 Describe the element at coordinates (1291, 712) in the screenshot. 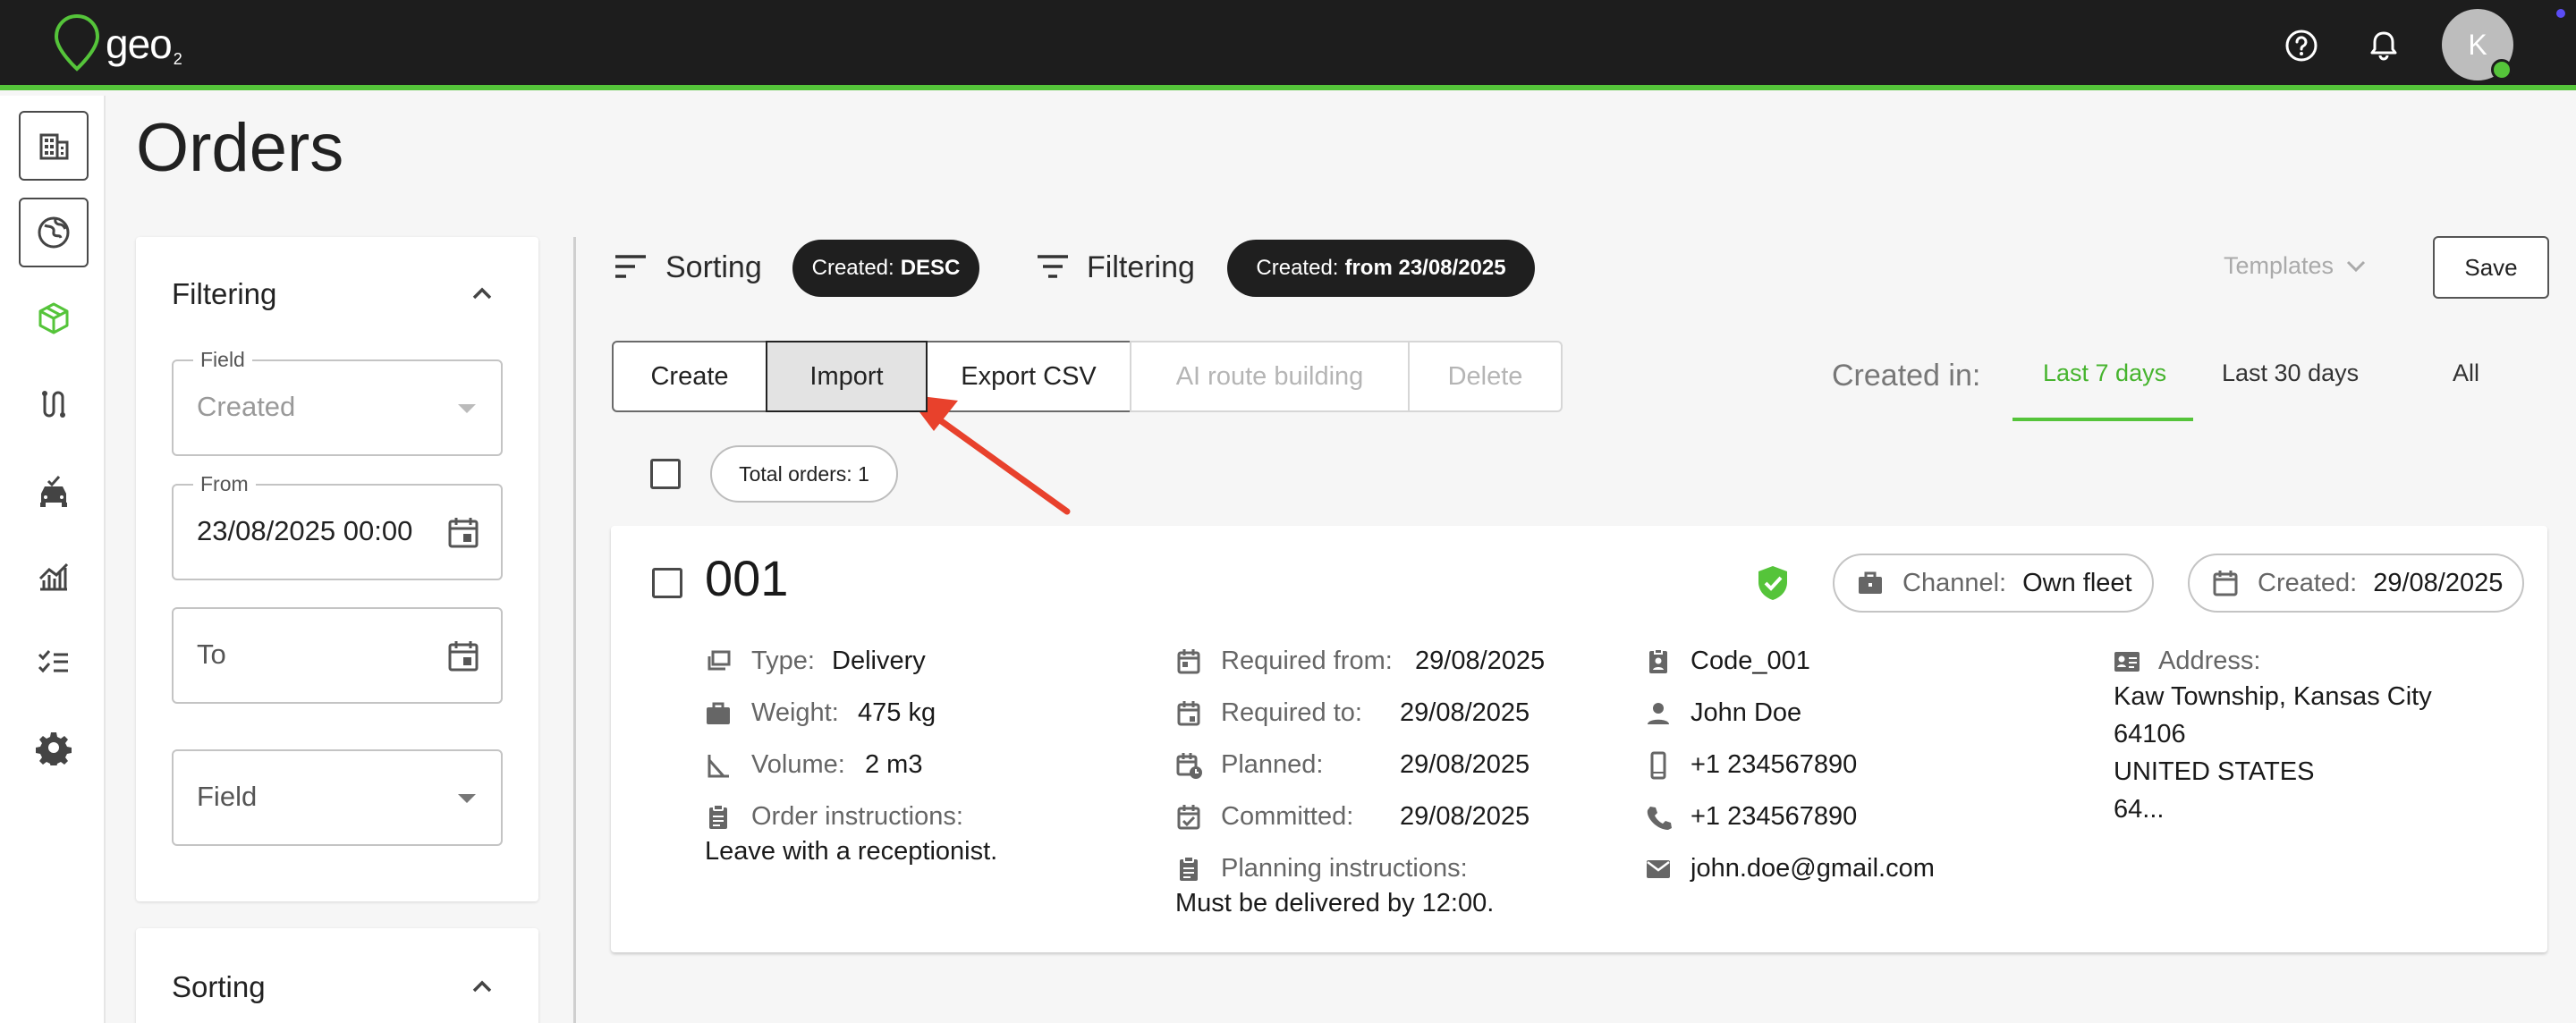

I see `required-to-label: Required to:` at that location.